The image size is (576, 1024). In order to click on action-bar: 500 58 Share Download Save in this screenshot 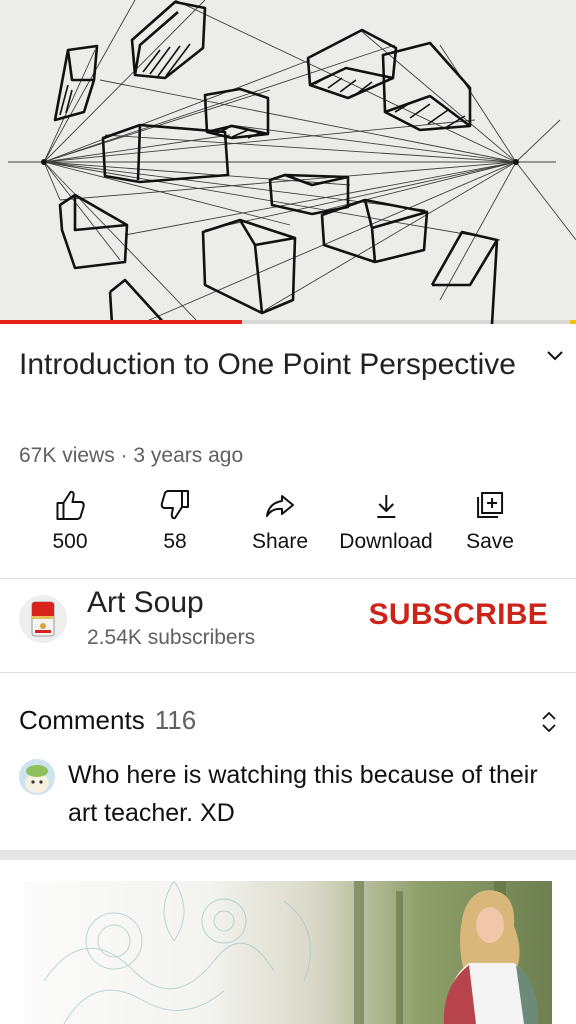, I will do `click(288, 528)`.